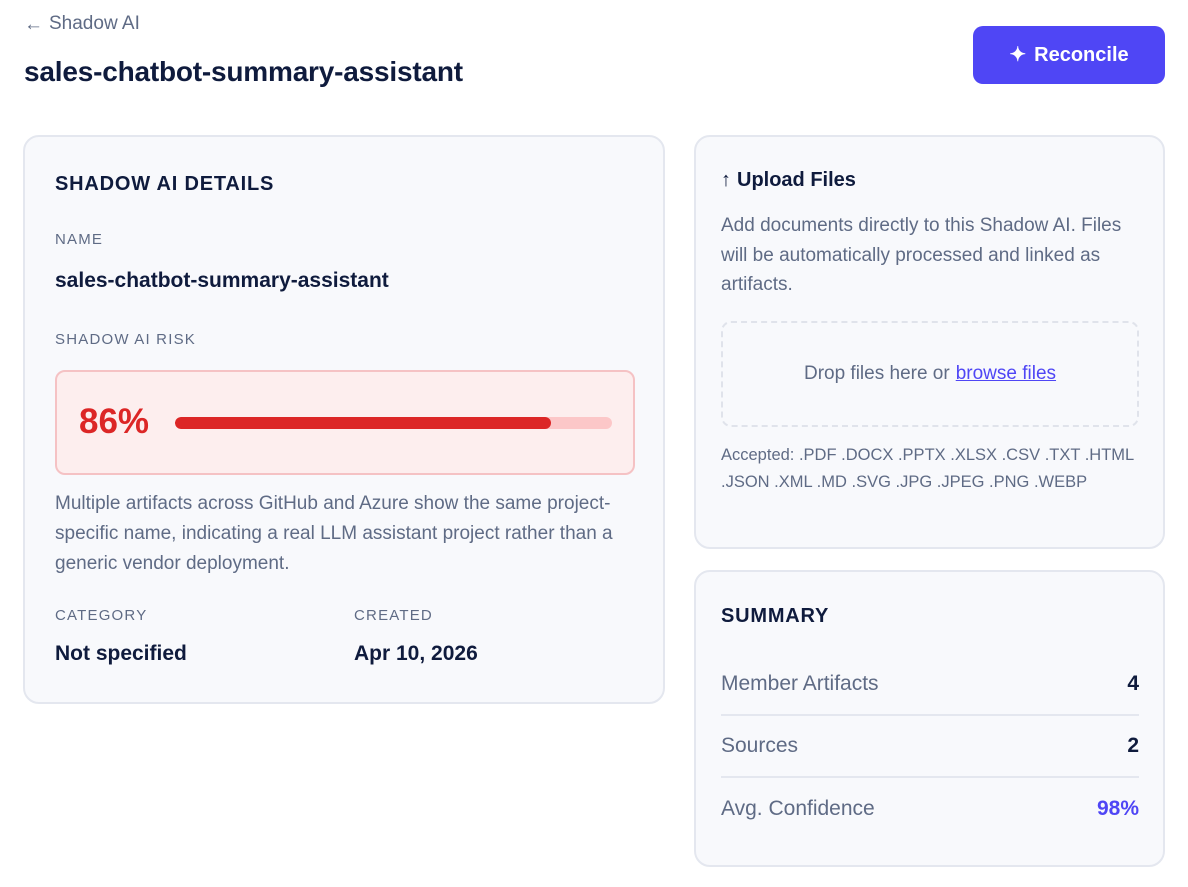 This screenshot has width=1188, height=887. What do you see at coordinates (798, 808) in the screenshot?
I see `summary-row-label: Avg. Confidence` at bounding box center [798, 808].